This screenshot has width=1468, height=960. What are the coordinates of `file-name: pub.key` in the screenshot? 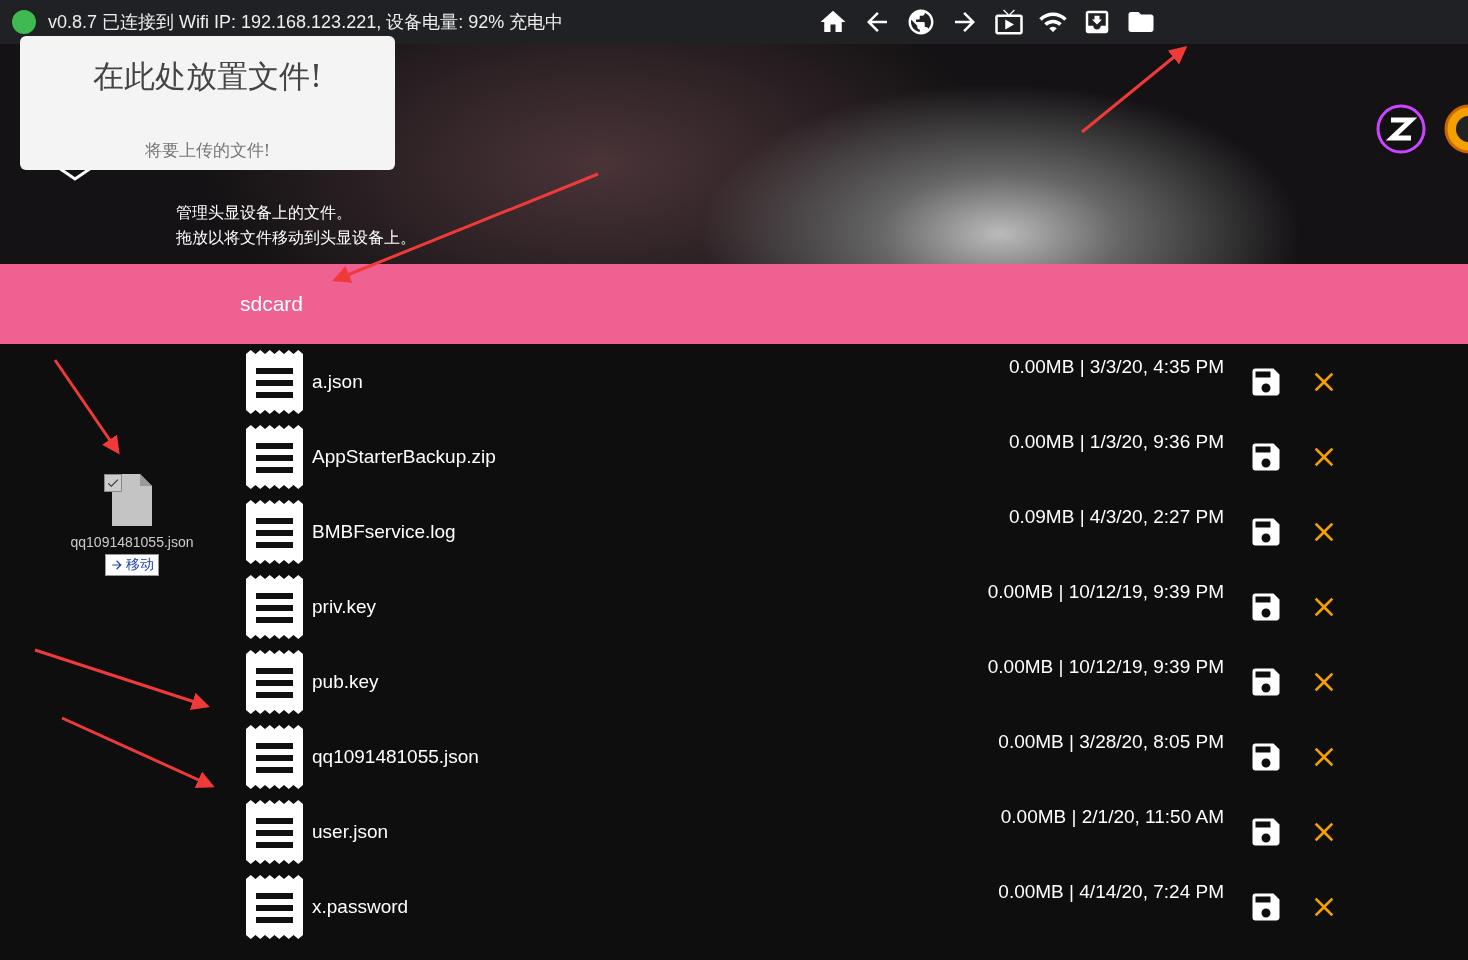 It's located at (345, 681).